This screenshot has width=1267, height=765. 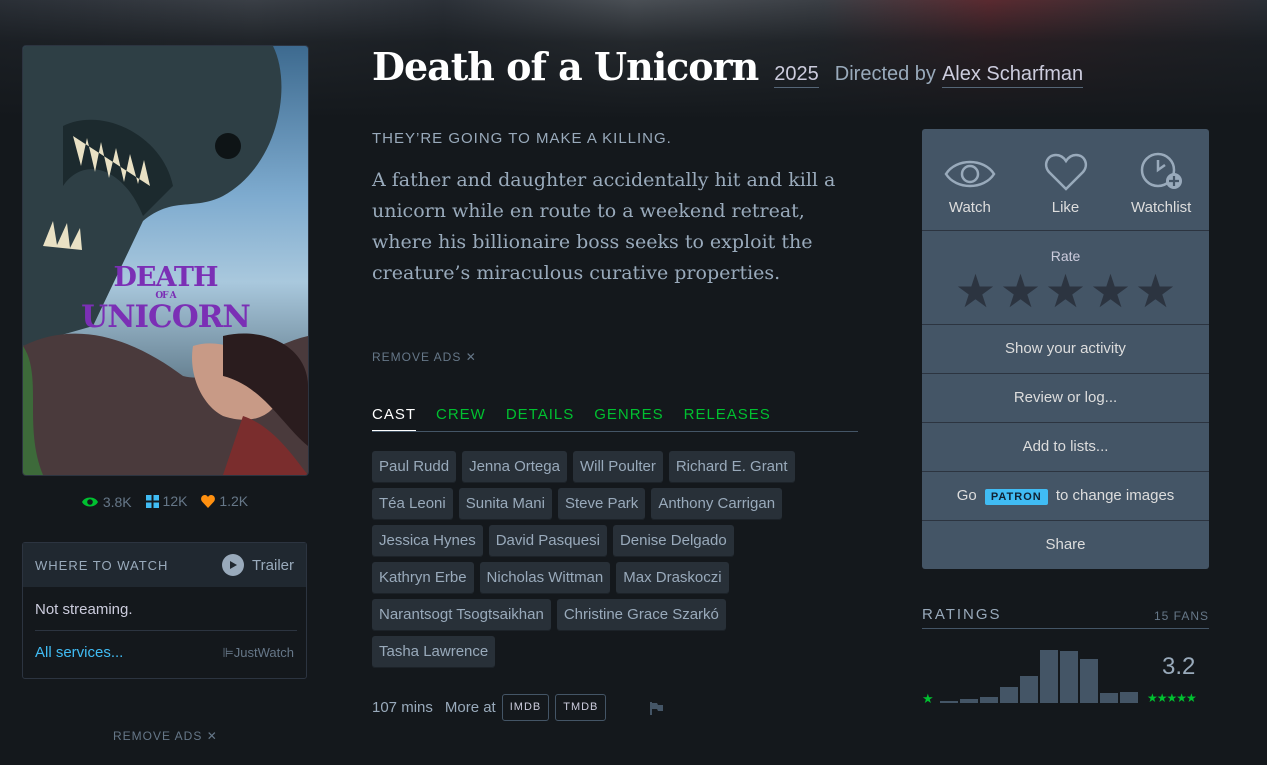 I want to click on runtime: 107 mins, so click(x=402, y=707).